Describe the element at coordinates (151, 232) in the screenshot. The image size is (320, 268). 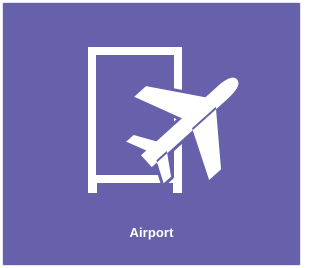
I see `tile-label: Airport` at that location.